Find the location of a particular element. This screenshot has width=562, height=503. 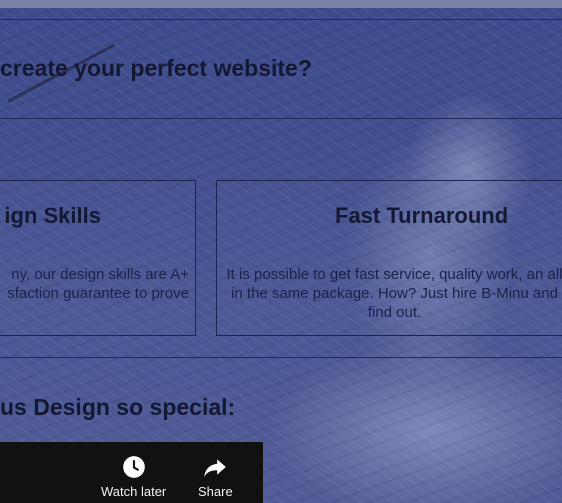

divider-mid is located at coordinates (281, 118).